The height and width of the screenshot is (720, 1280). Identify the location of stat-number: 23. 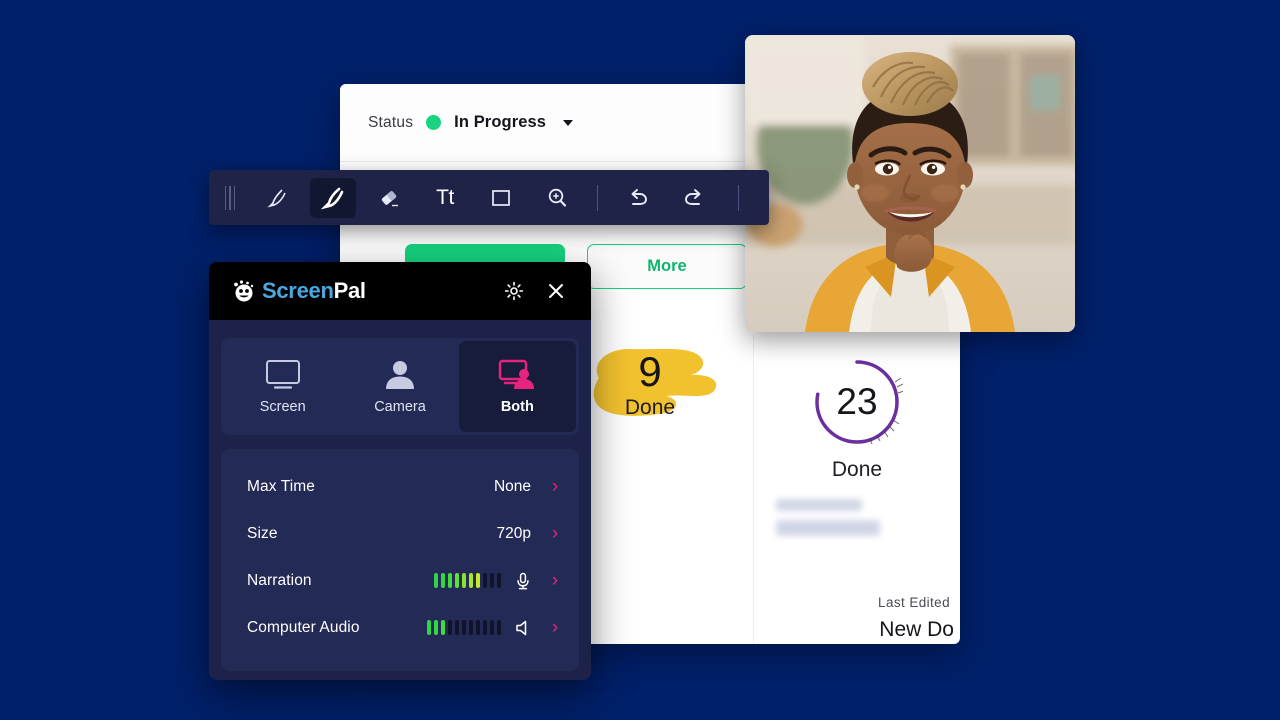
(857, 401).